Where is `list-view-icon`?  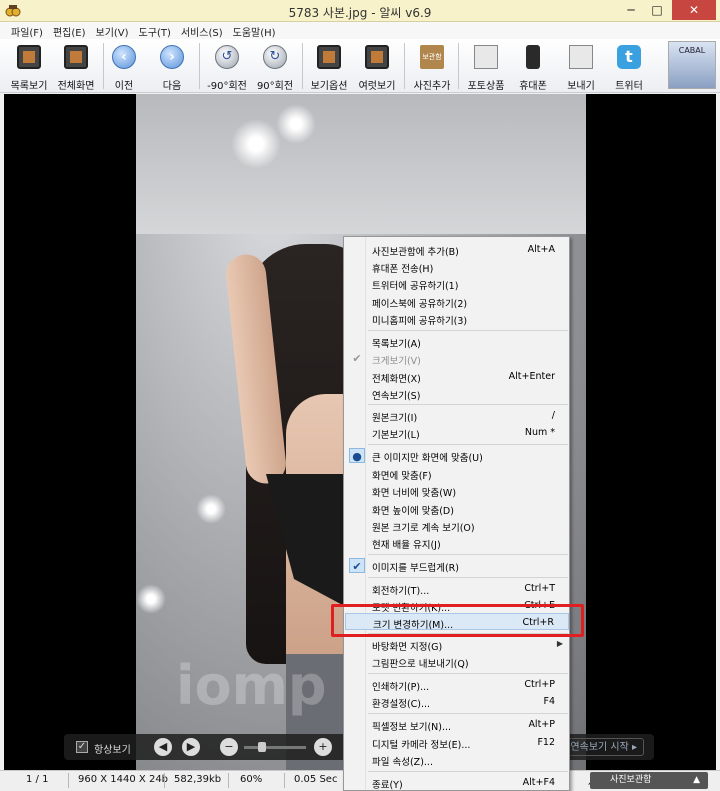
list-view-icon is located at coordinates (29, 57).